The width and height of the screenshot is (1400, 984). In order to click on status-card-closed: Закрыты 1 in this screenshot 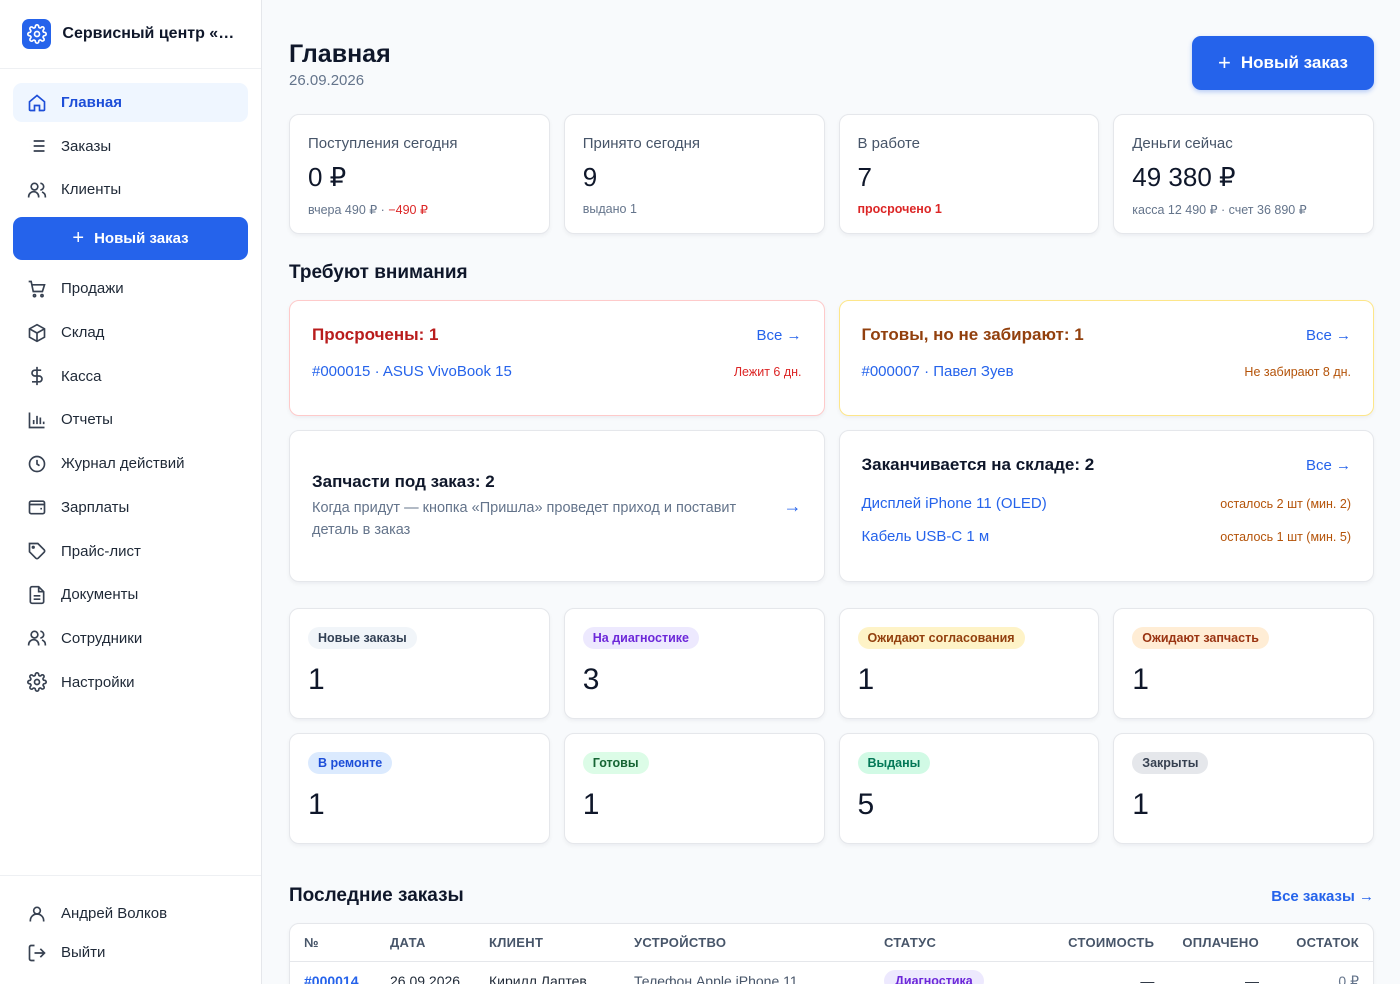, I will do `click(1243, 788)`.